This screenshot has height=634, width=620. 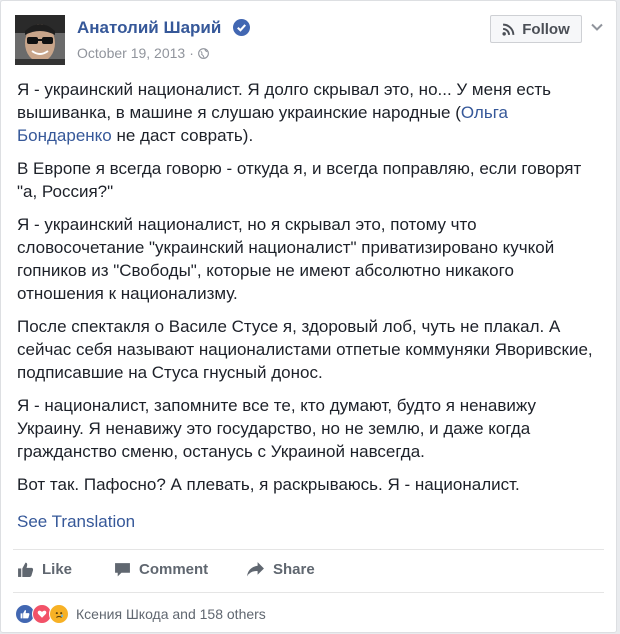 I want to click on reactions-summary: Ксения Шкода and 158 others, so click(x=140, y=614).